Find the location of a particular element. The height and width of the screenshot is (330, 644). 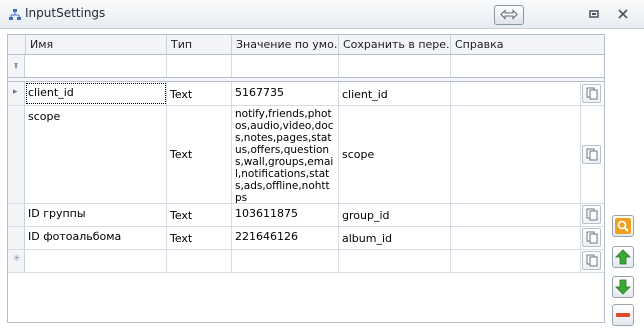

table-row: ID группы Text 103611875 group_id is located at coordinates (306, 215).